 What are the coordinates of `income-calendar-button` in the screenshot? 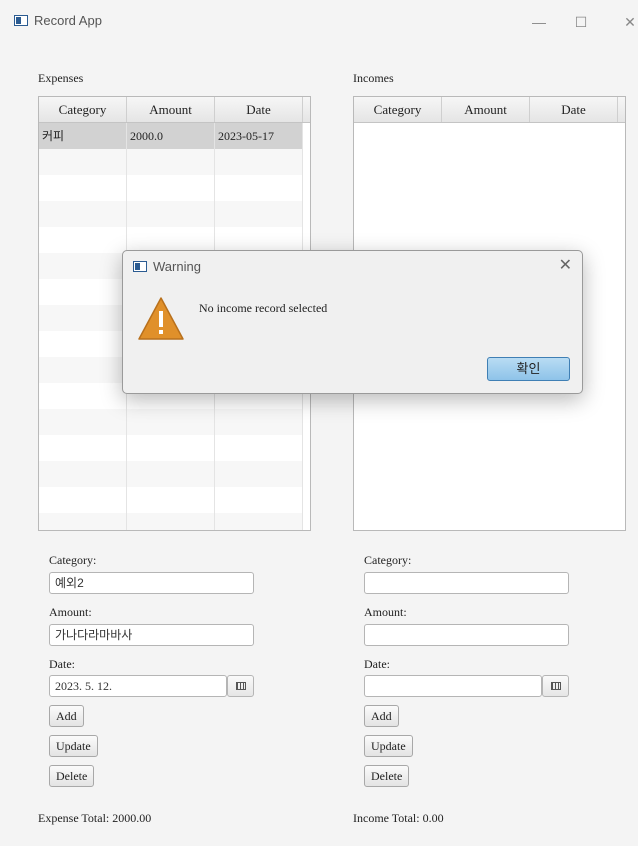 It's located at (555, 686).